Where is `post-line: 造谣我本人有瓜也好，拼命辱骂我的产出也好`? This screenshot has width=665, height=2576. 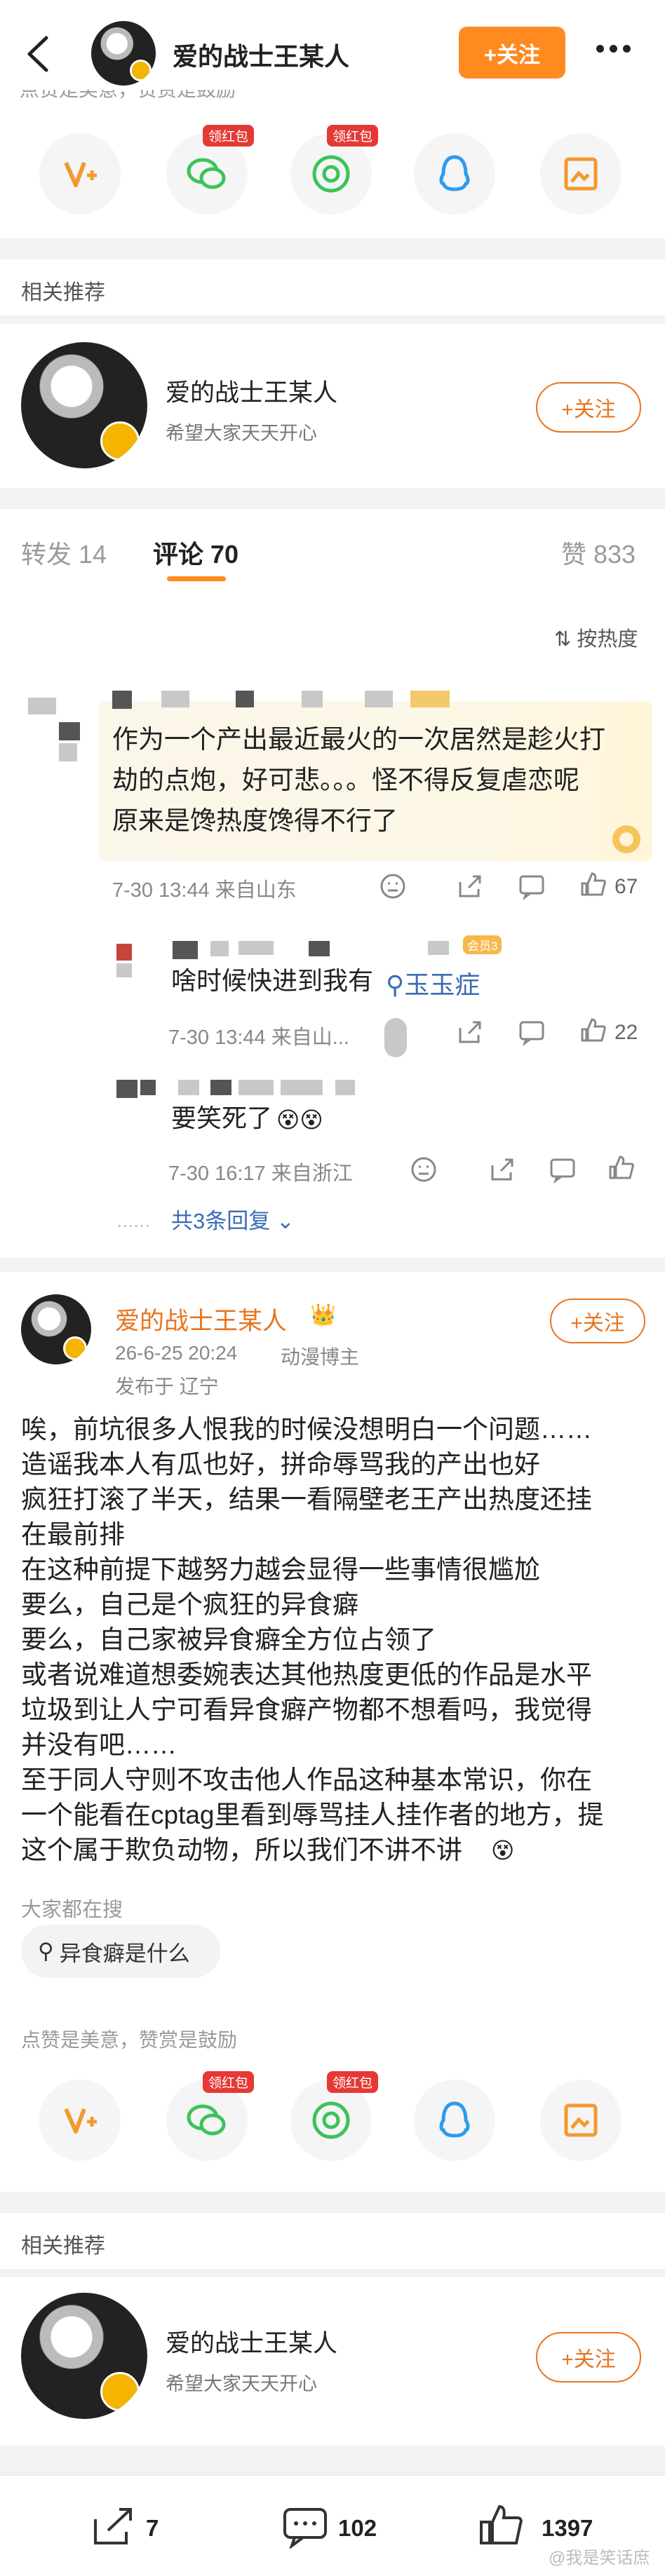 post-line: 造谣我本人有瓜也好，拼命辱骂我的产出也好 is located at coordinates (280, 1465).